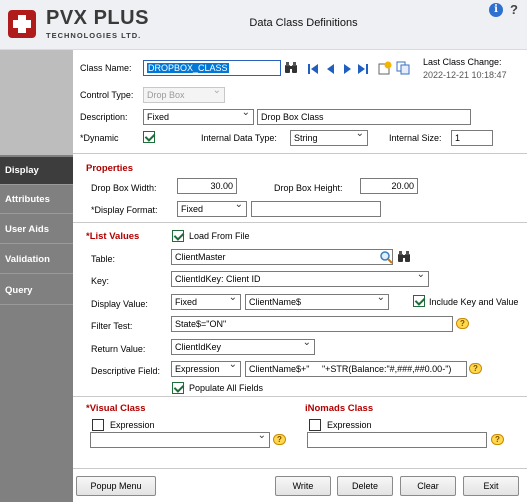 This screenshot has width=527, height=502. Describe the element at coordinates (180, 440) in the screenshot. I see `visual-class-select` at that location.